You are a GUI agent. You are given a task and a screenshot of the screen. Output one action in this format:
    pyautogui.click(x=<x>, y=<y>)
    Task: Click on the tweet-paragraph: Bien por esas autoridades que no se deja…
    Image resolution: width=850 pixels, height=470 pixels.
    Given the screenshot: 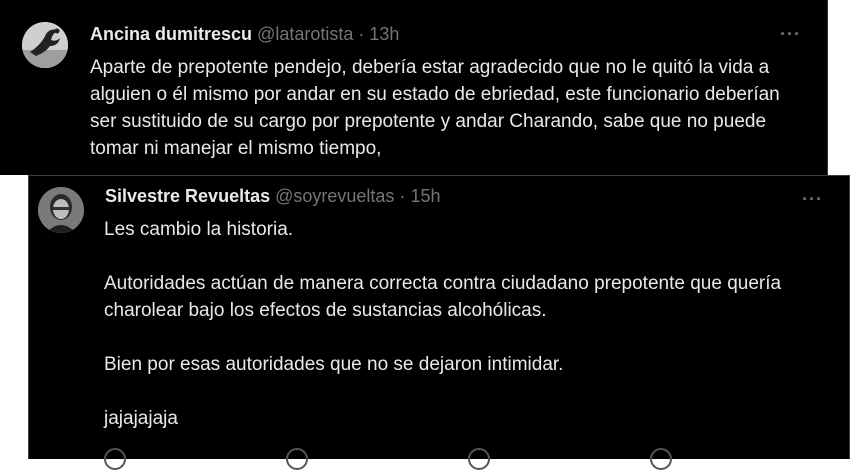 What is the action you would take?
    pyautogui.click(x=334, y=364)
    